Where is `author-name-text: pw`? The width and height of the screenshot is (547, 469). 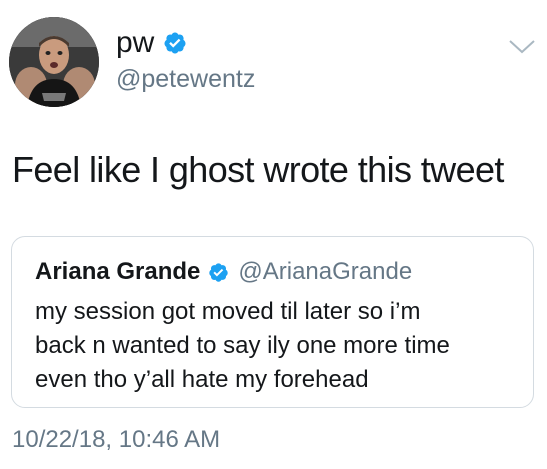
author-name-text: pw is located at coordinates (135, 42).